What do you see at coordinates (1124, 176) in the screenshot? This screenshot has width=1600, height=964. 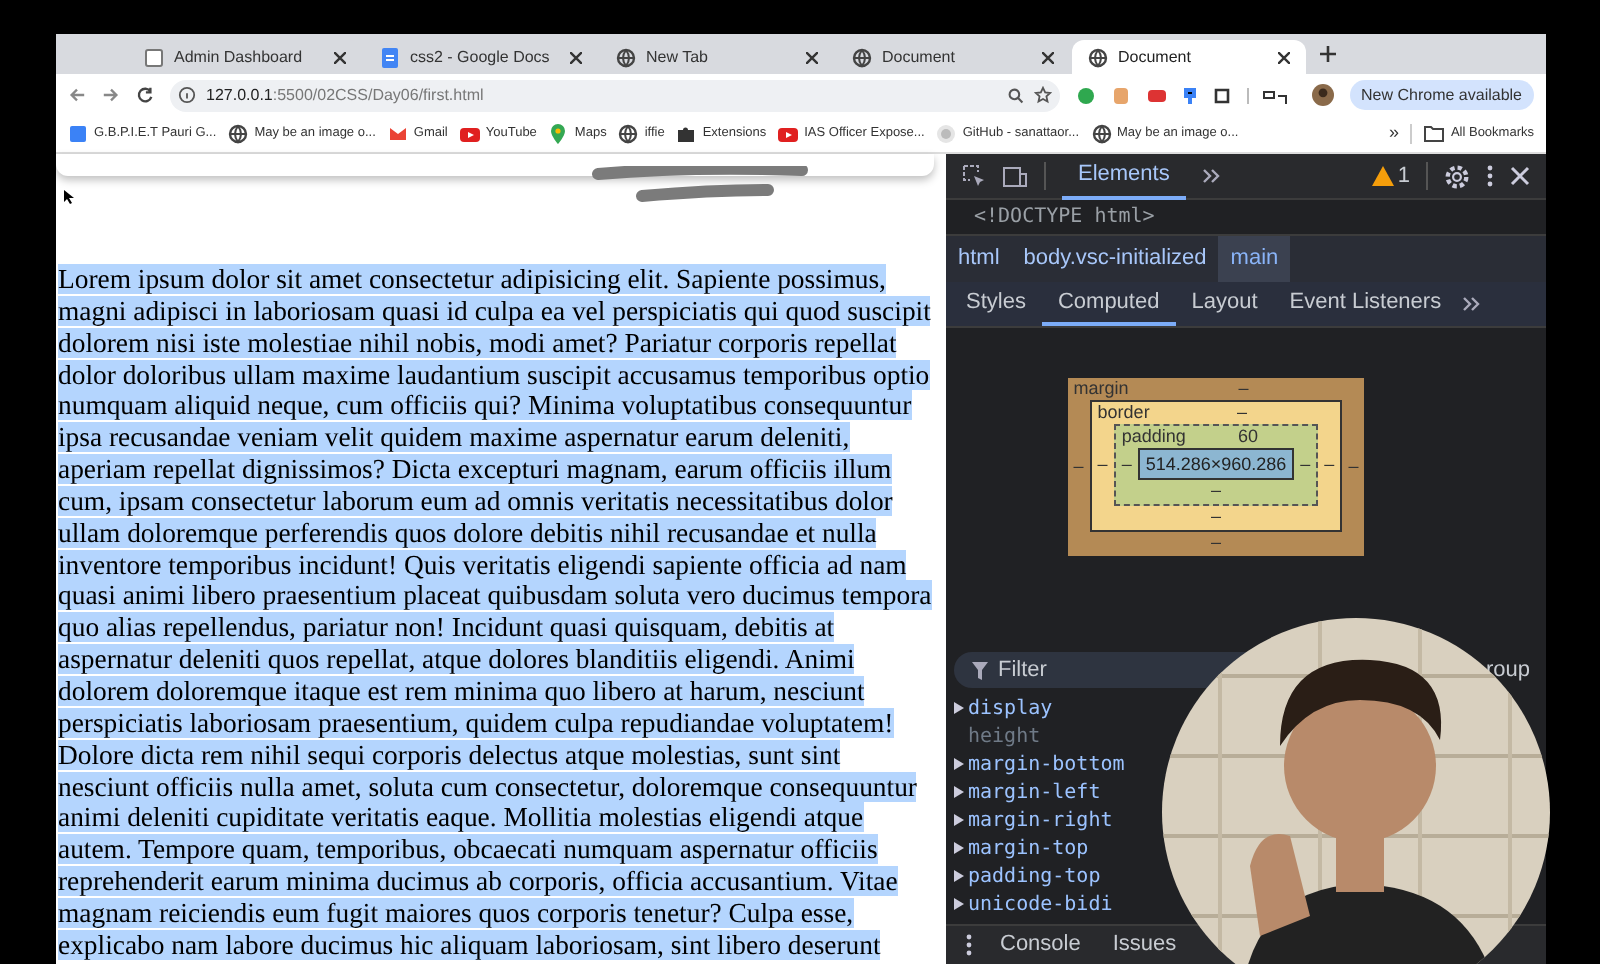 I see `devtools-tab: Elements` at bounding box center [1124, 176].